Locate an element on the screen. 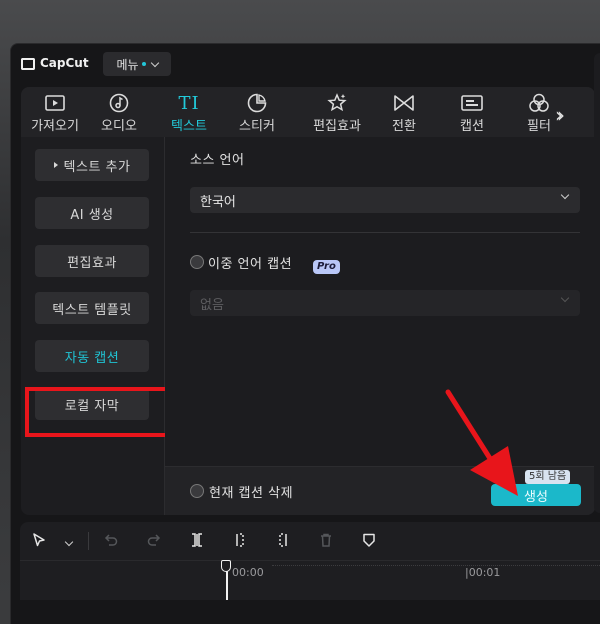 The image size is (600, 624). title-bar: CapCut 메뉴 is located at coordinates (305, 63).